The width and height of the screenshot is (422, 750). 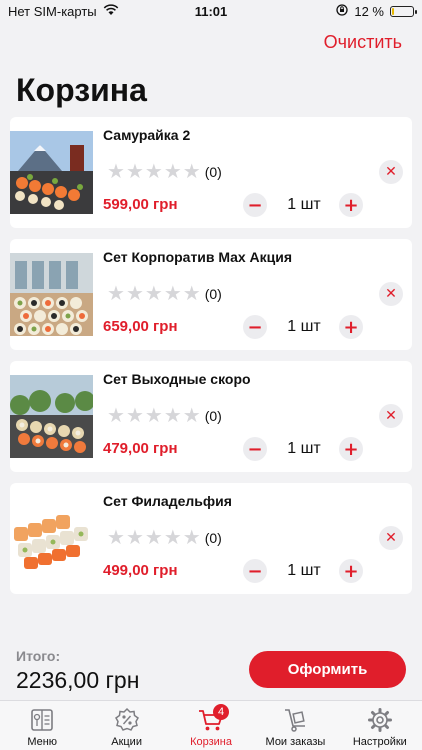 I want to click on total-label: Итого:, so click(x=38, y=656).